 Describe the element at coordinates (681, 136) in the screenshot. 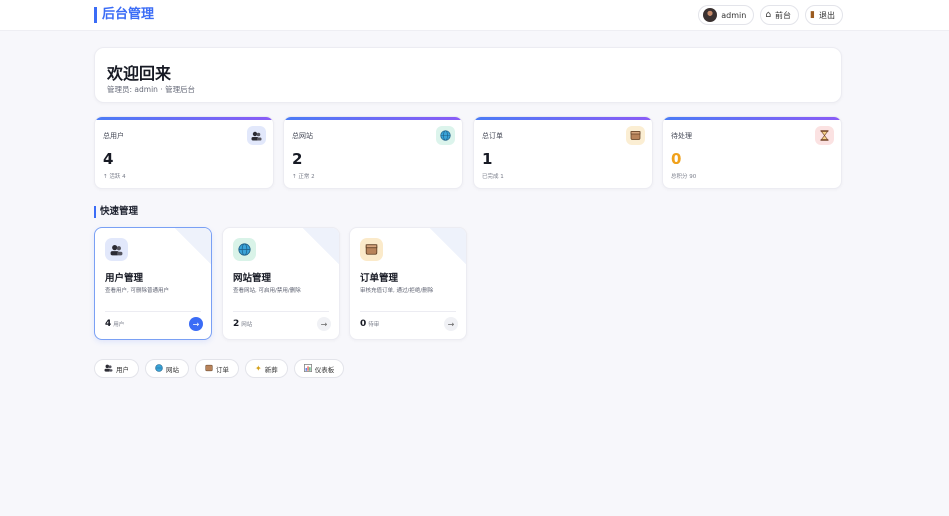

I see `stat-label: 待处理` at that location.